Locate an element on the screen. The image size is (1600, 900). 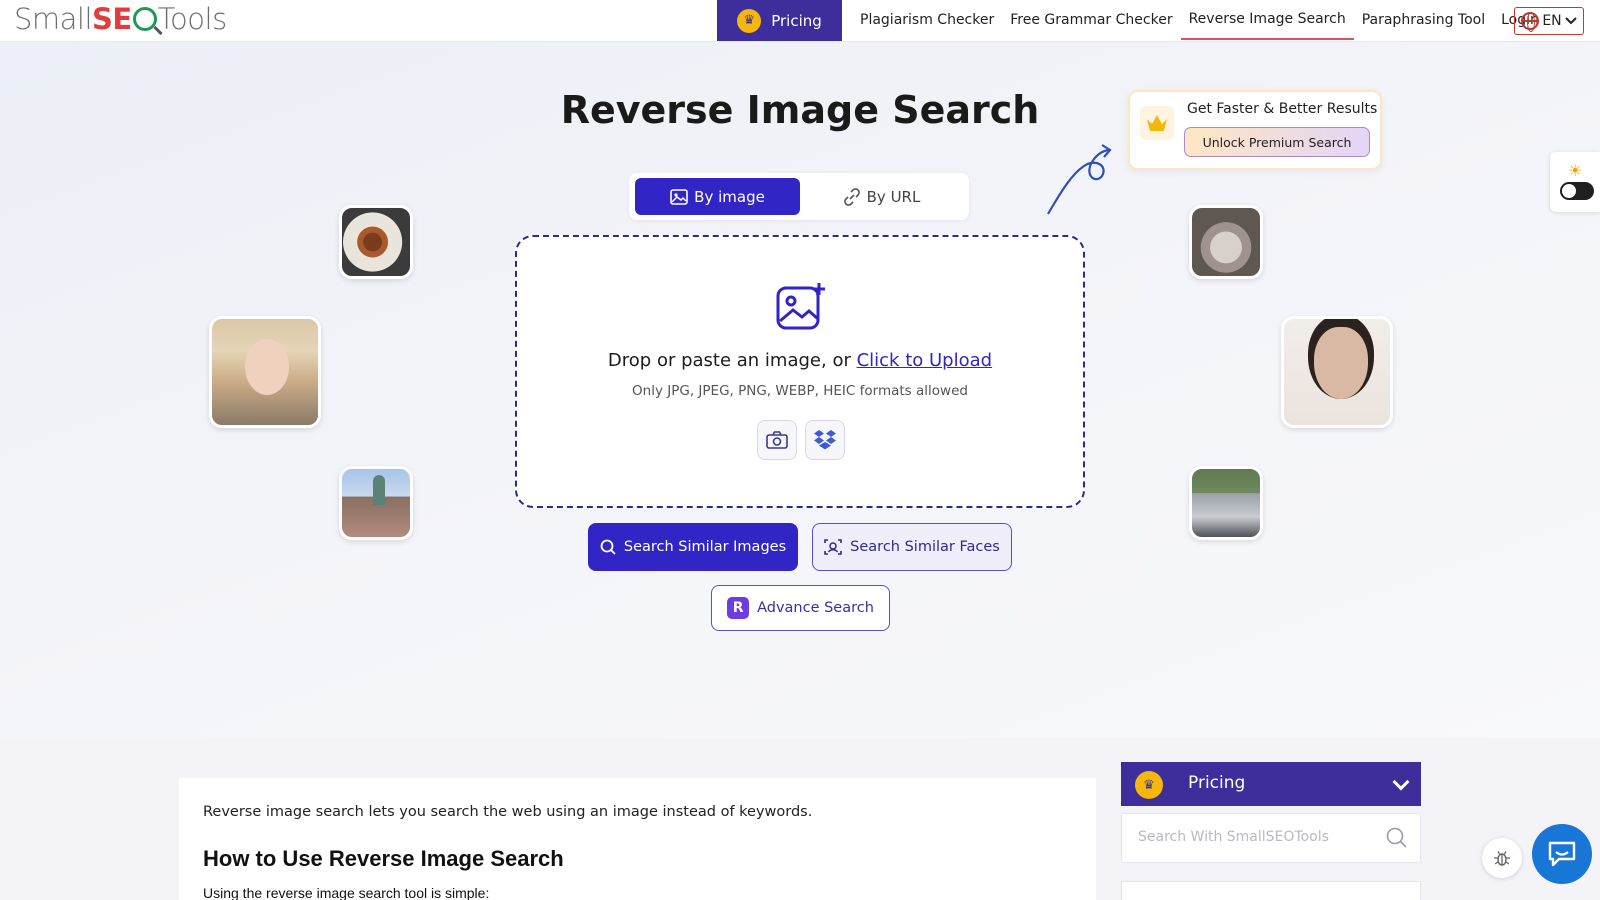
sidebar-pricing-label: Pricing is located at coordinates (1217, 783).